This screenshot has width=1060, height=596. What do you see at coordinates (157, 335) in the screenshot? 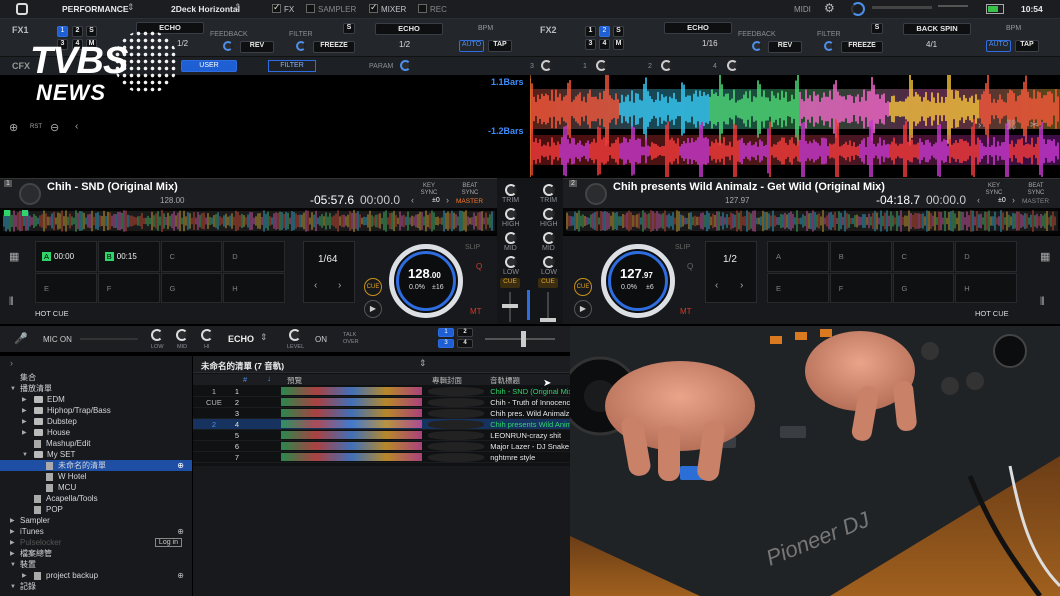
I see `mic-low-knob` at bounding box center [157, 335].